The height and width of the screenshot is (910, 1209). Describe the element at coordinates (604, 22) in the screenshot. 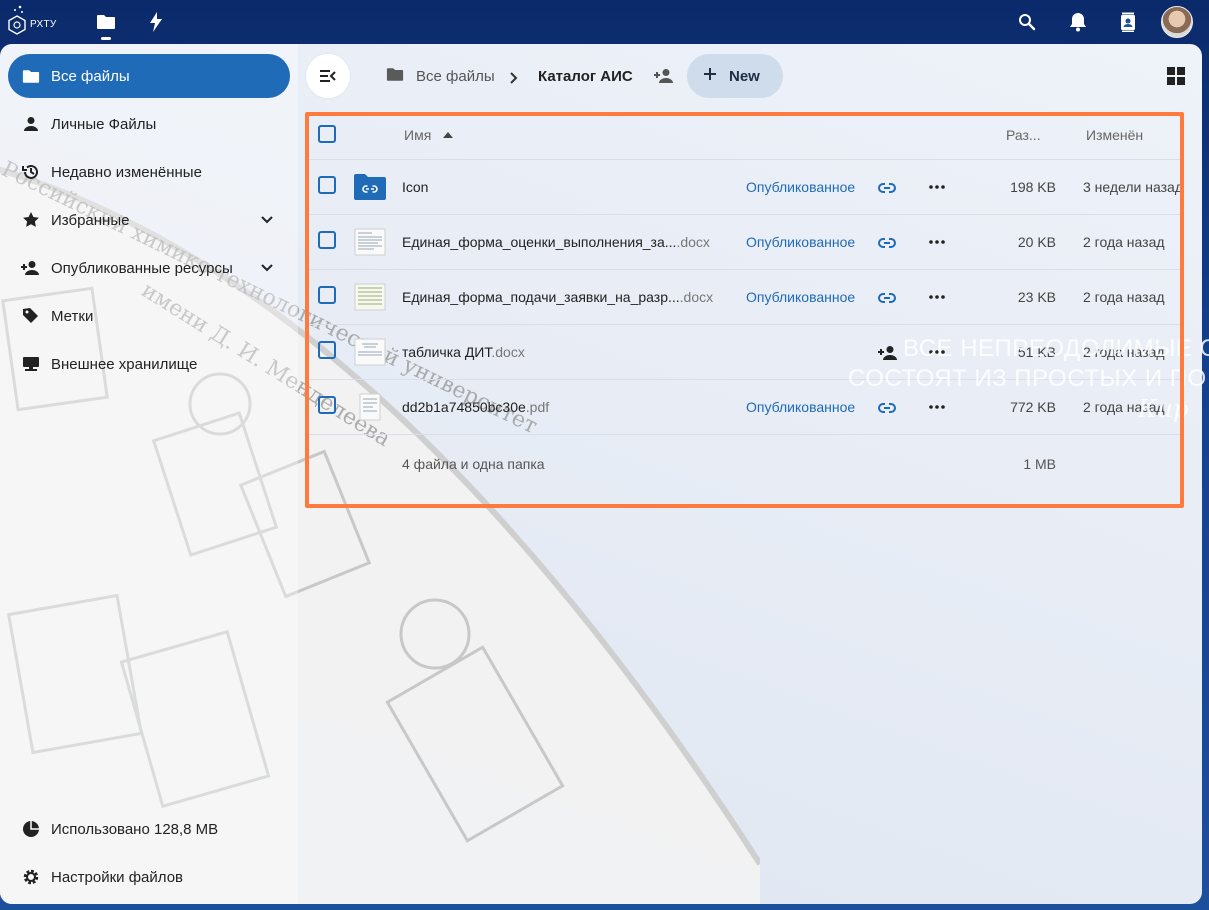

I see `top-header: РХТУ` at that location.